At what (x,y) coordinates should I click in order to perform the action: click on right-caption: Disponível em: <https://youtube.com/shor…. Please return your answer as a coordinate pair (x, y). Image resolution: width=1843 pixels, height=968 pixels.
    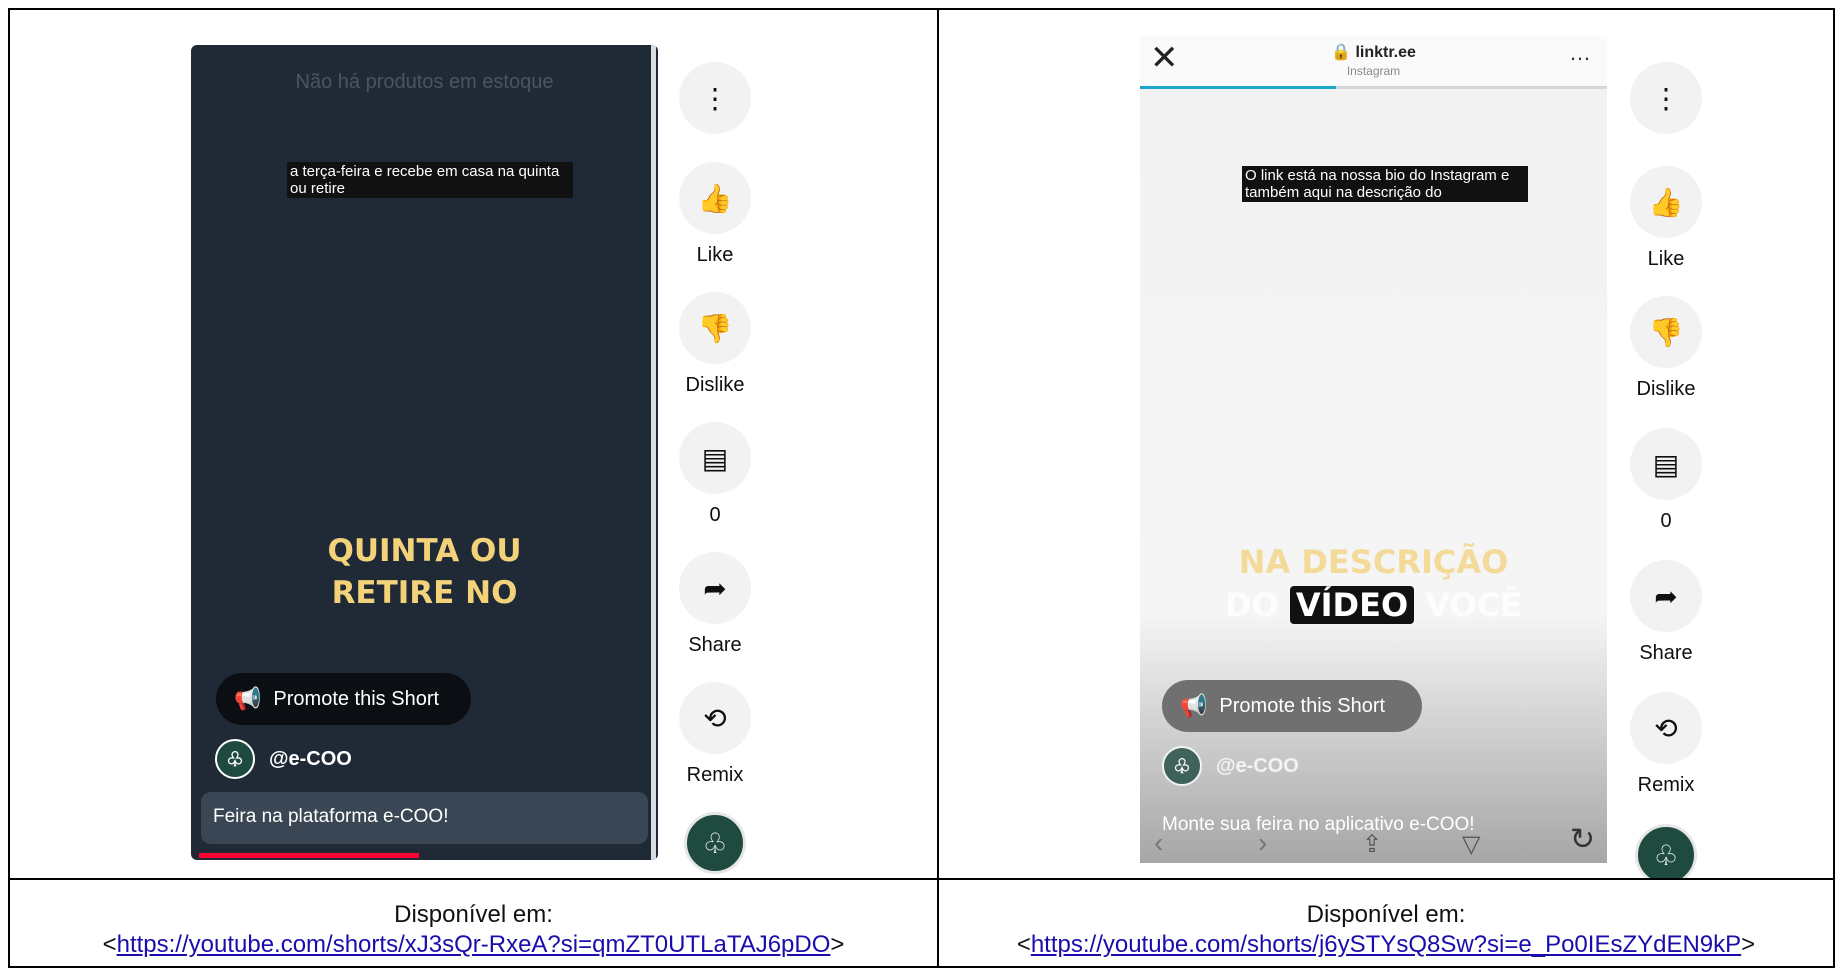
    Looking at the image, I should click on (1386, 930).